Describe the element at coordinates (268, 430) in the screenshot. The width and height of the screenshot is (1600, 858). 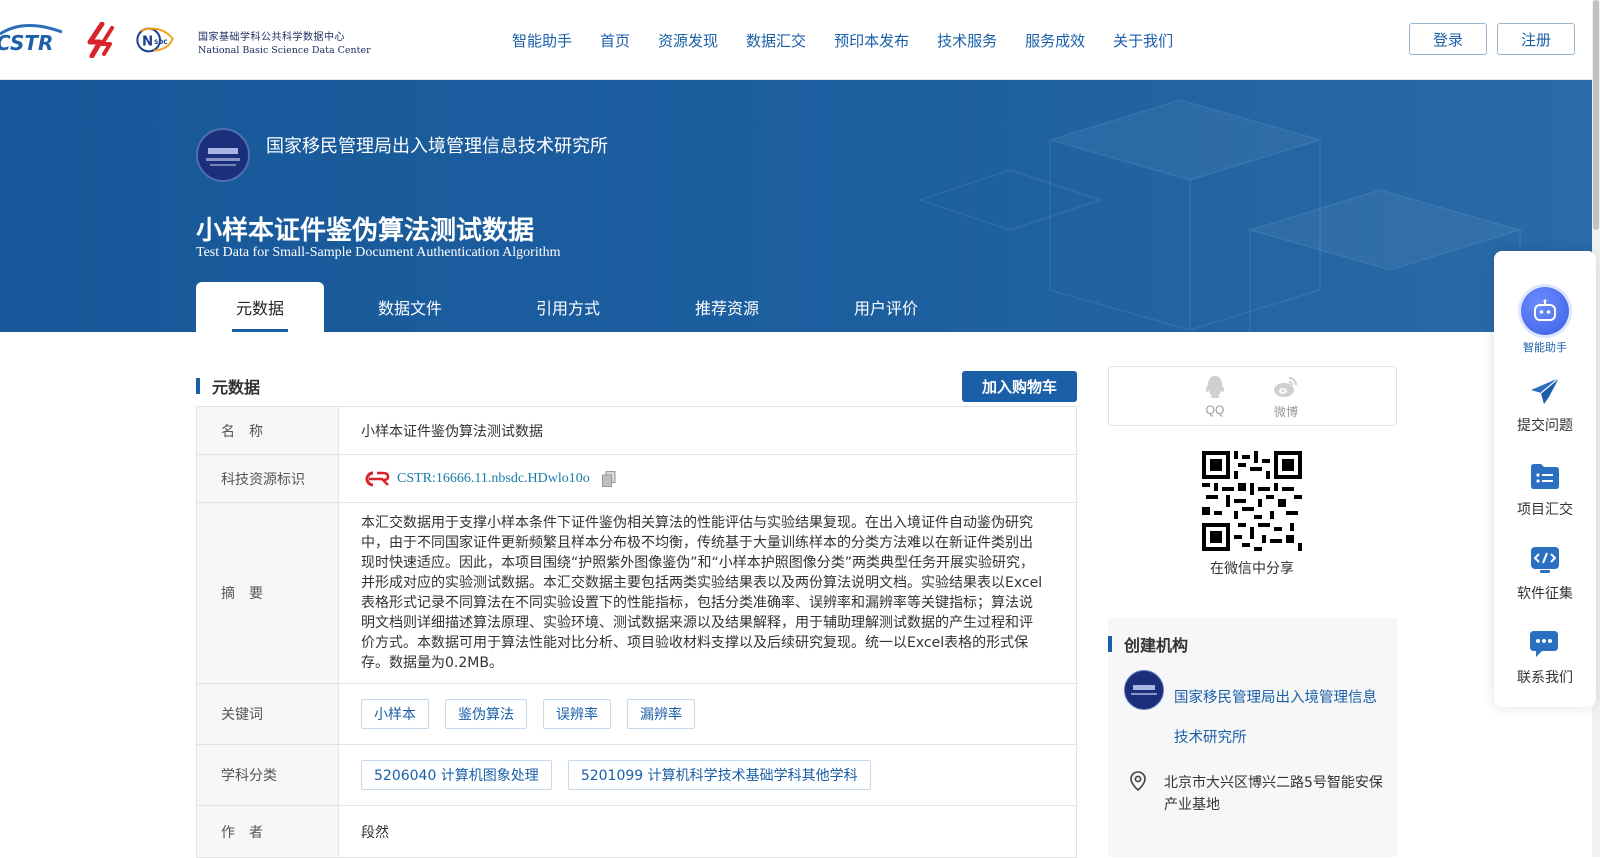
I see `label-name: 名 称` at that location.